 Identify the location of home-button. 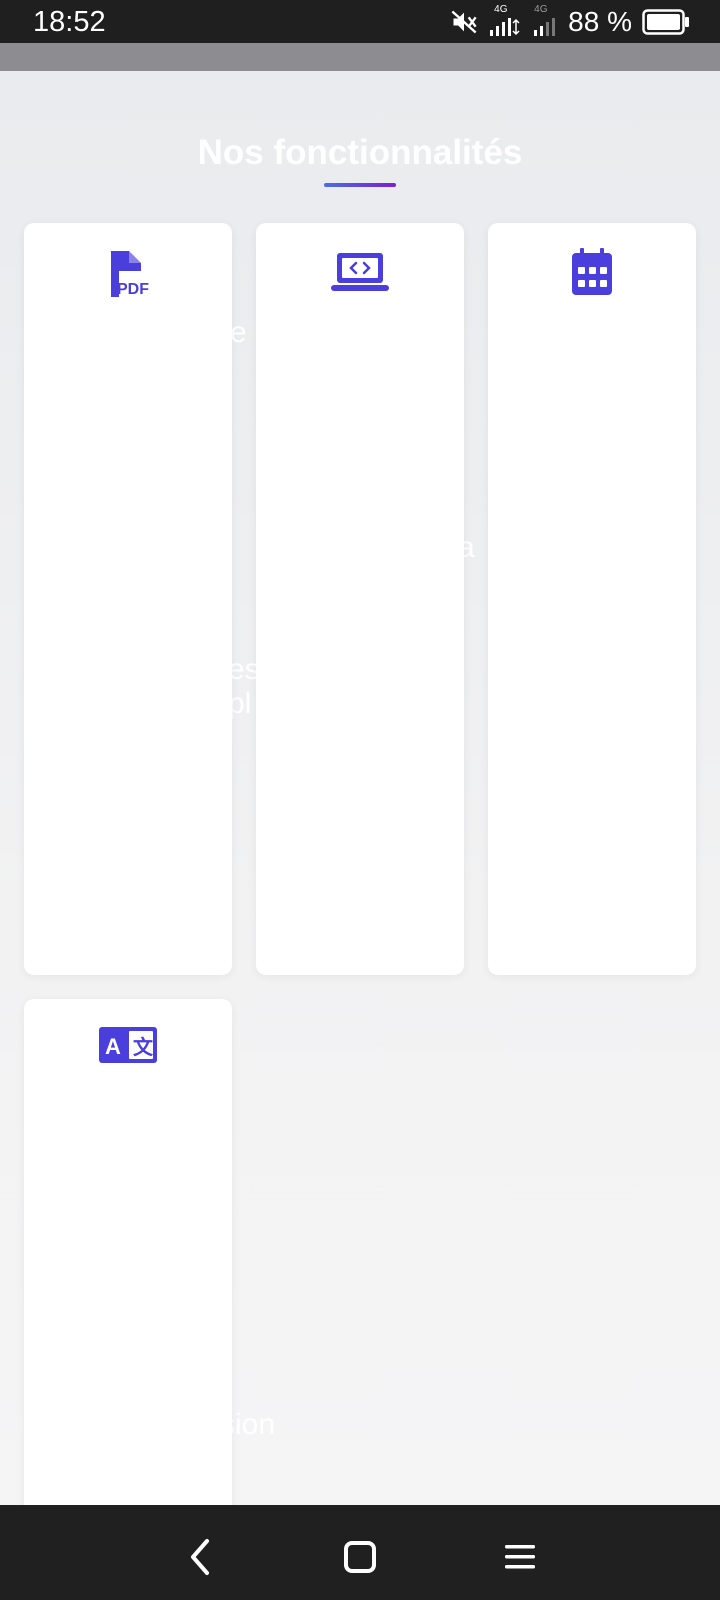
(360, 1557).